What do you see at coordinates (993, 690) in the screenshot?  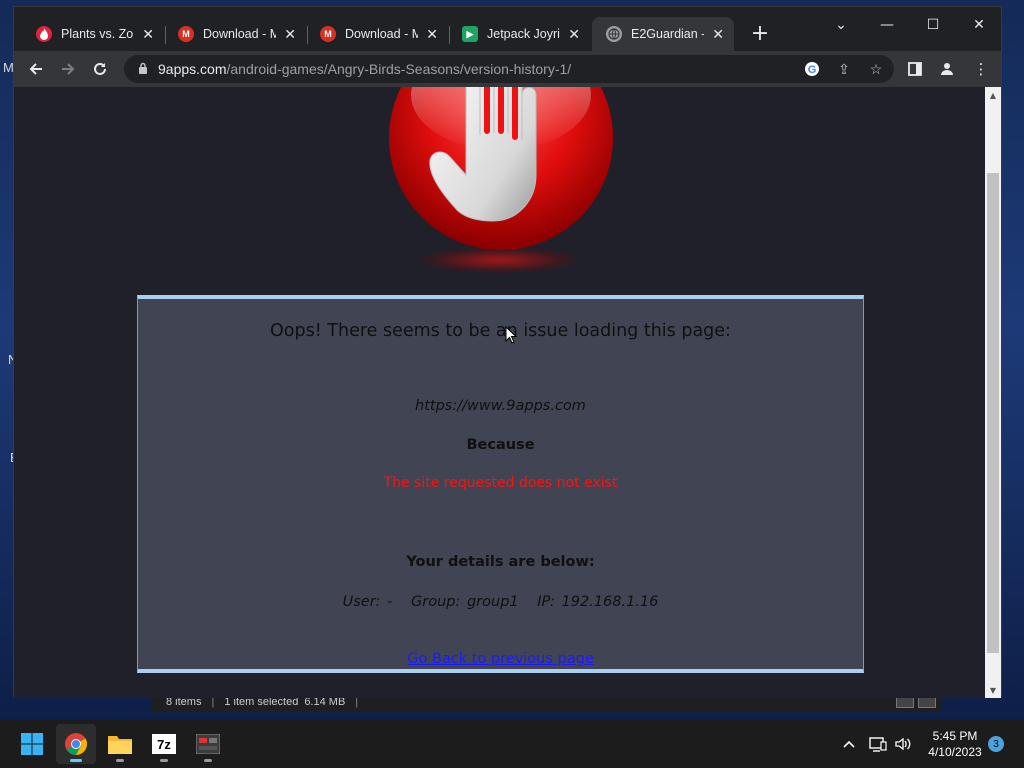 I see `scroll-down-icon: ▼` at bounding box center [993, 690].